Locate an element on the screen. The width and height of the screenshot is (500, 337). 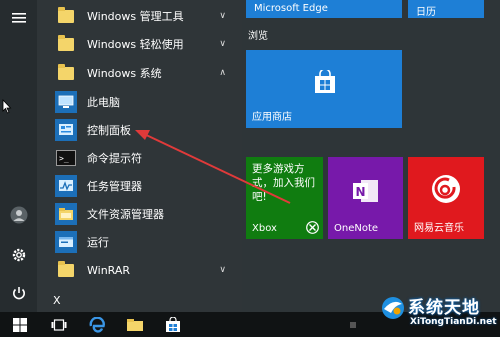
start-left-rail is located at coordinates (18, 156).